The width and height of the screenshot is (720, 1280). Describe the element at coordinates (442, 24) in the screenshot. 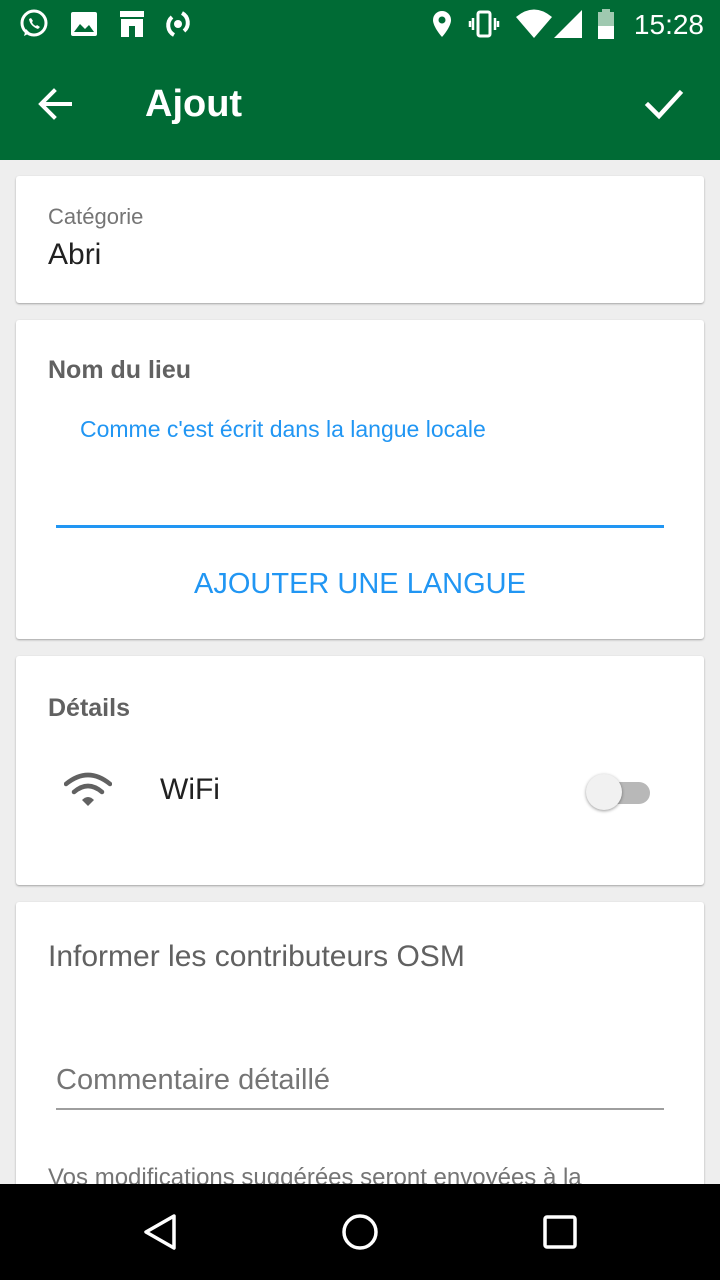

I see `location-icon` at that location.